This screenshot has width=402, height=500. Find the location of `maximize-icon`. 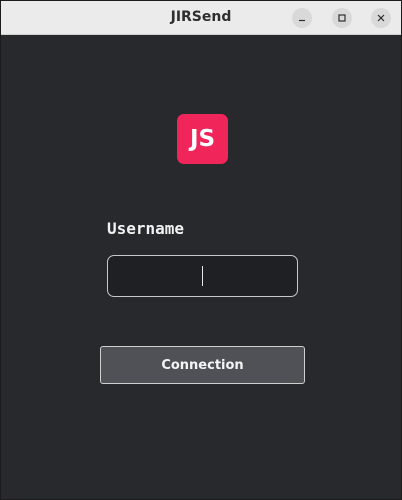

maximize-icon is located at coordinates (342, 18).